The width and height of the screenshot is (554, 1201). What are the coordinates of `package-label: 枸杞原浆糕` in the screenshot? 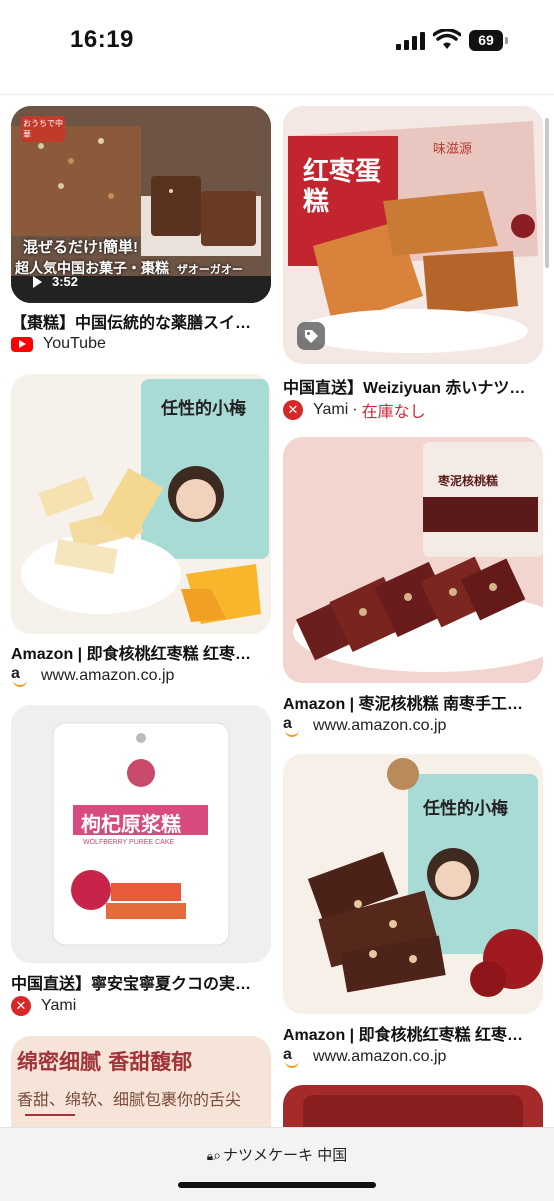 It's located at (131, 825).